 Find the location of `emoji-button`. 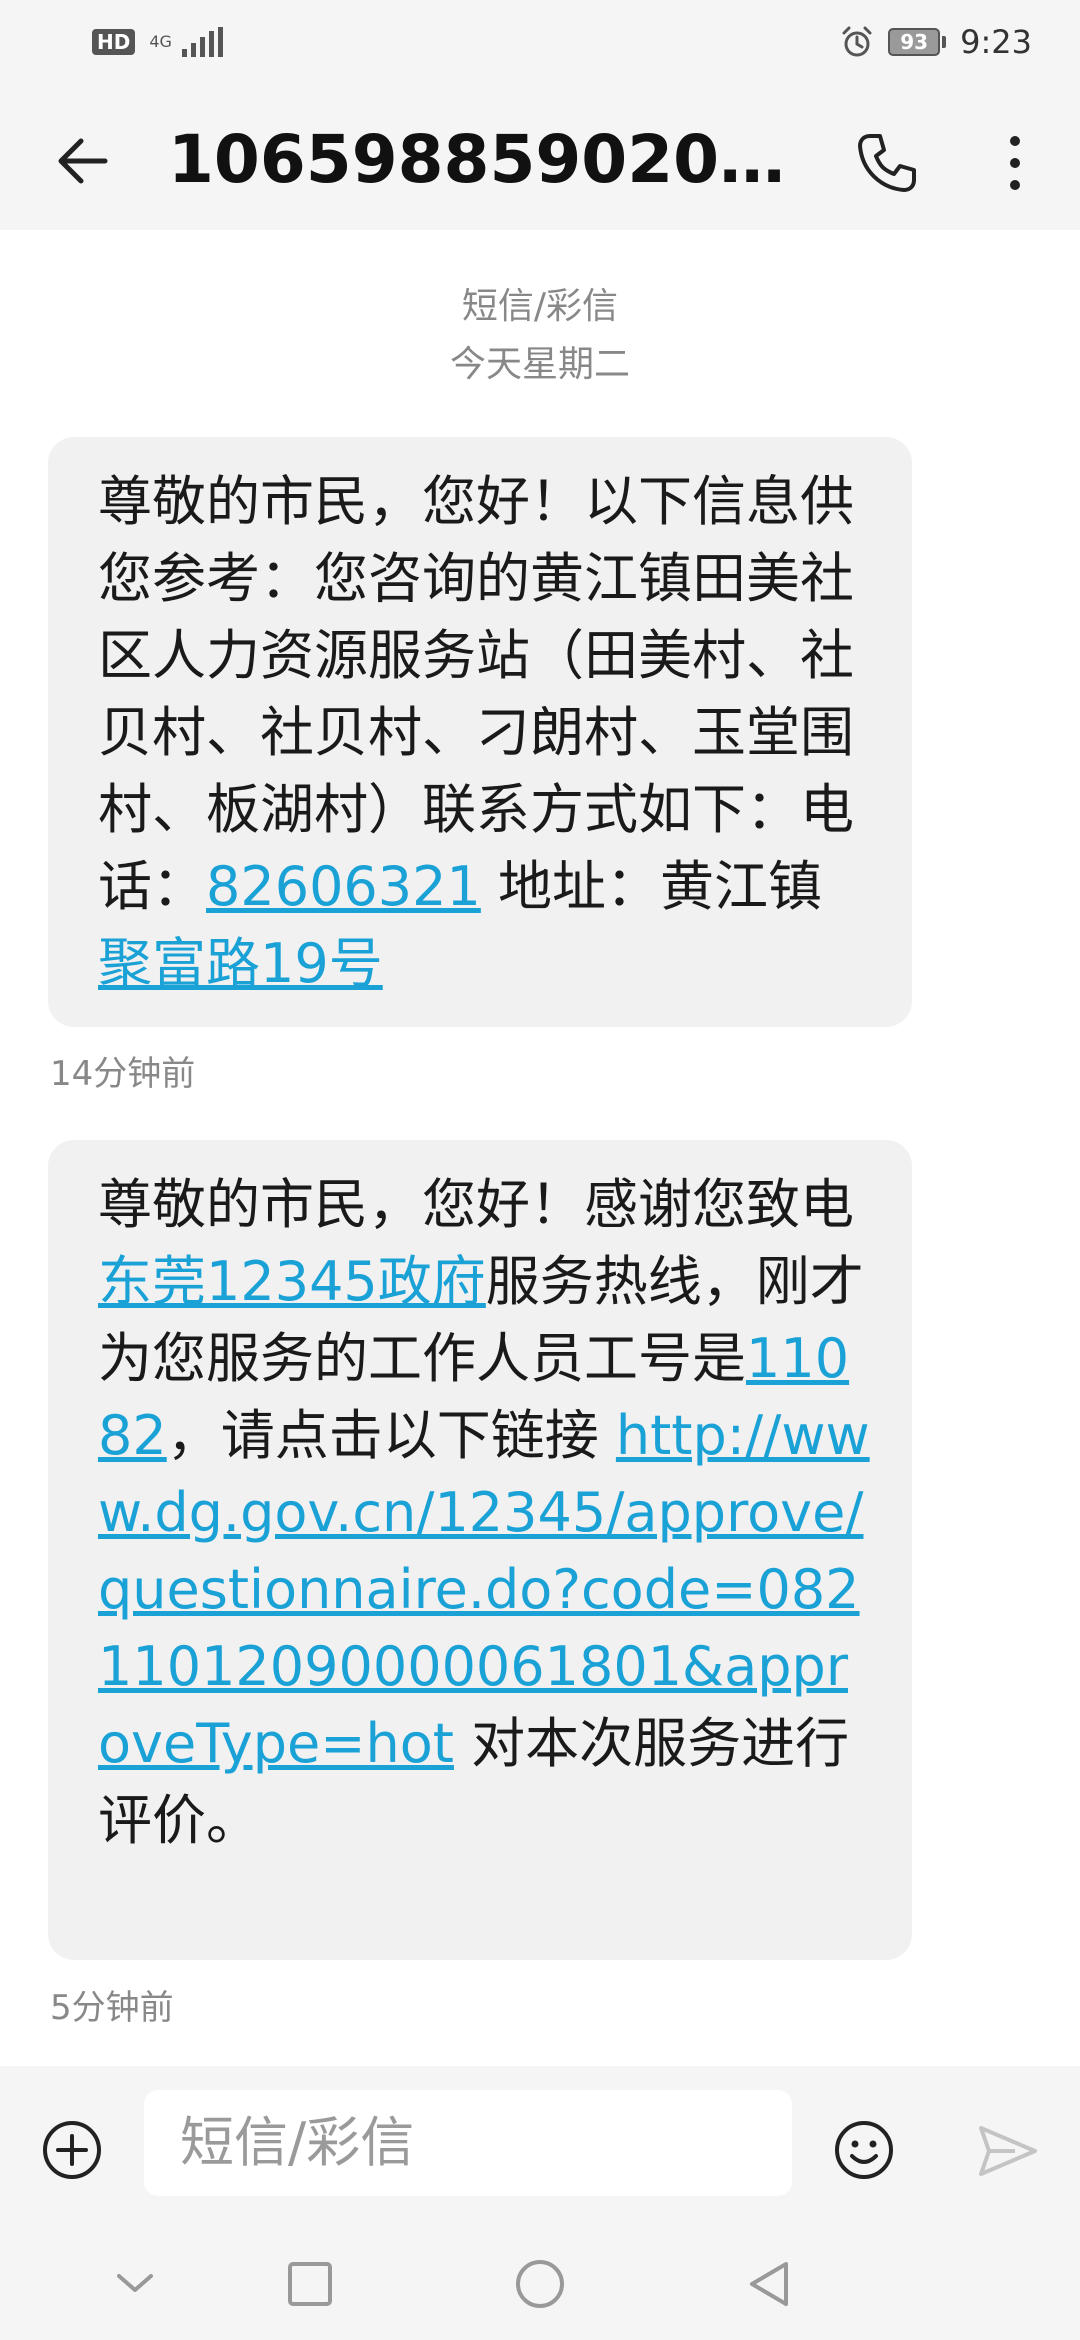

emoji-button is located at coordinates (864, 2150).